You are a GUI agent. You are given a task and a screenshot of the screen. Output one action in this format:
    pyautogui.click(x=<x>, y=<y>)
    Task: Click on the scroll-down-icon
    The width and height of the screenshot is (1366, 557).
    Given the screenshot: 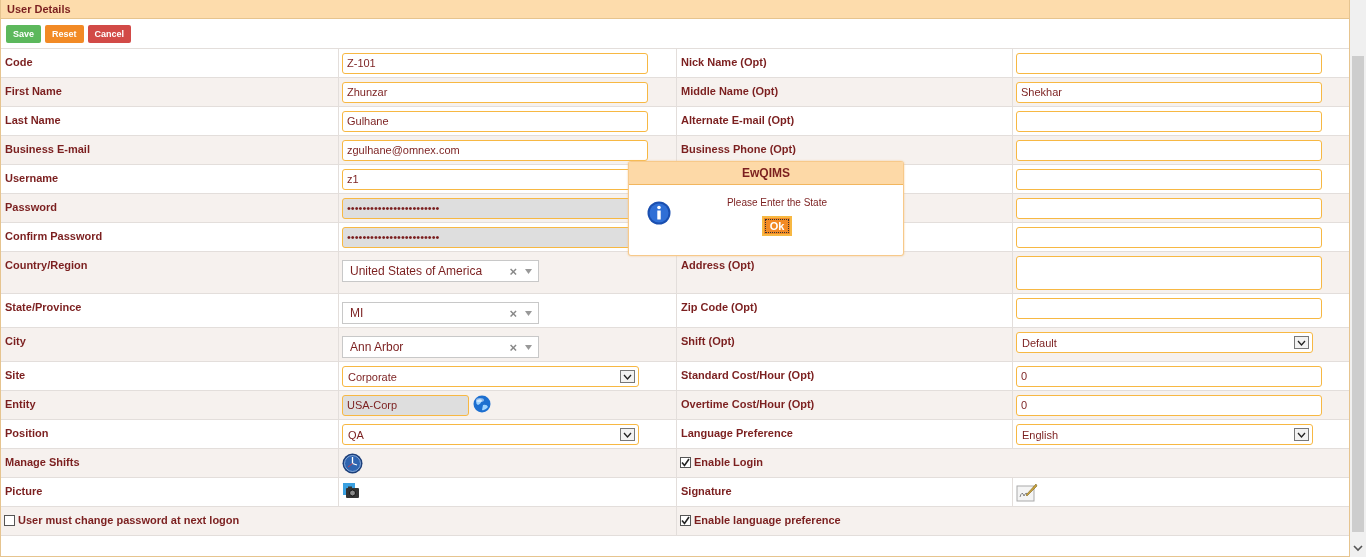 What is the action you would take?
    pyautogui.click(x=1358, y=548)
    